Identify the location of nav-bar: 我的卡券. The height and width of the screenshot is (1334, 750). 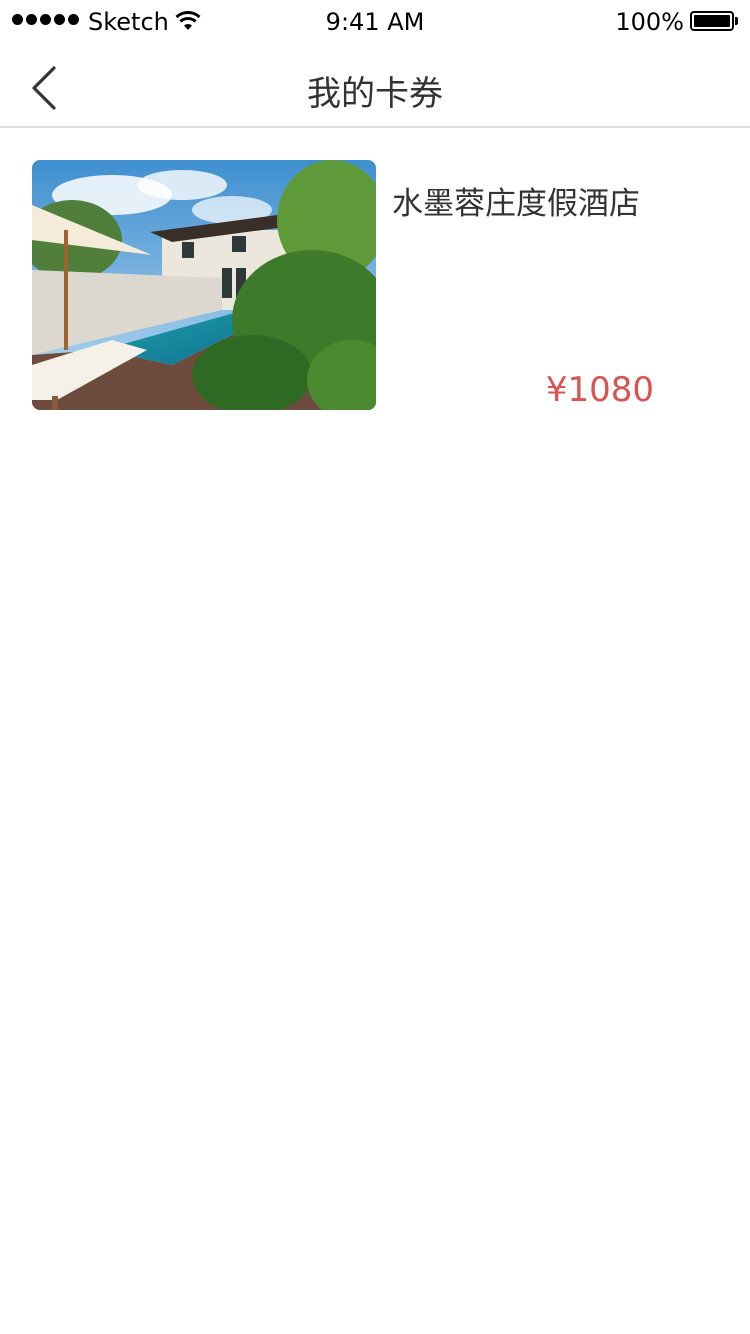
(375, 86).